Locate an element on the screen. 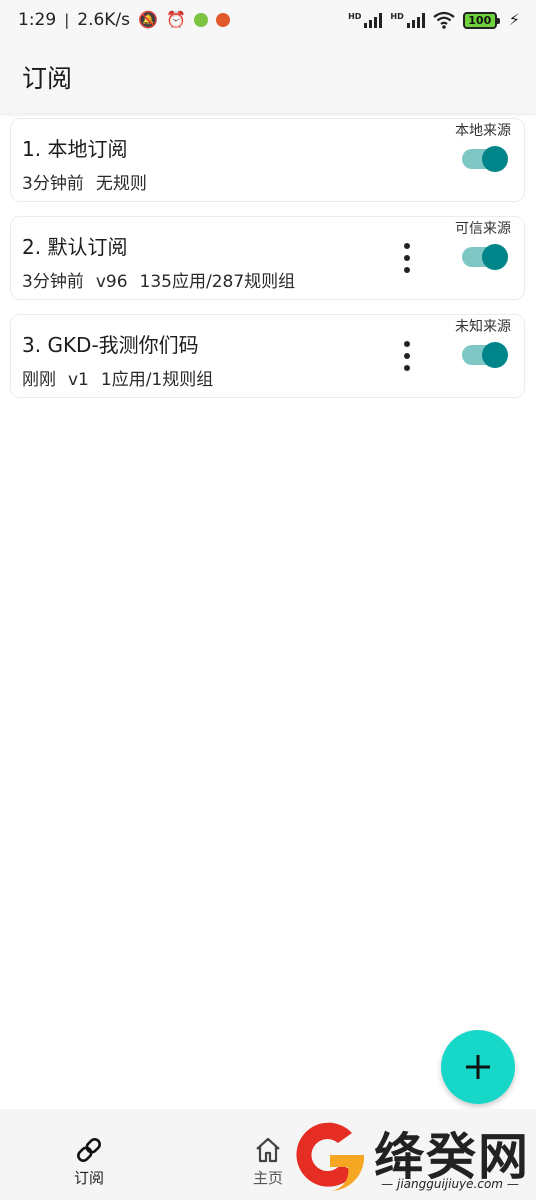 This screenshot has width=536, height=1200. subscription-meta: 3分钟前 无规则 is located at coordinates (90, 181).